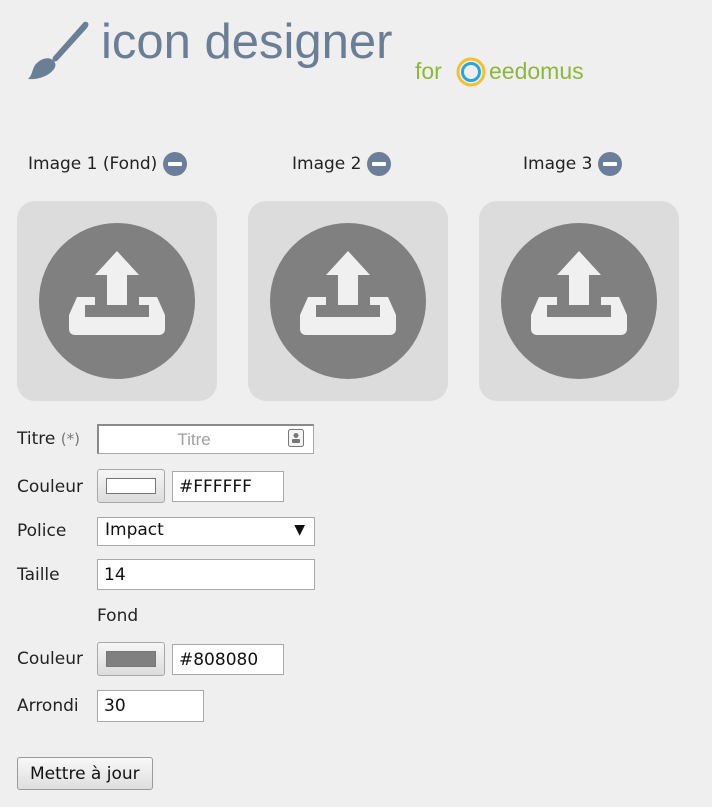 Image resolution: width=712 pixels, height=807 pixels. What do you see at coordinates (327, 164) in the screenshot?
I see `image-2-label-text: Image 2` at bounding box center [327, 164].